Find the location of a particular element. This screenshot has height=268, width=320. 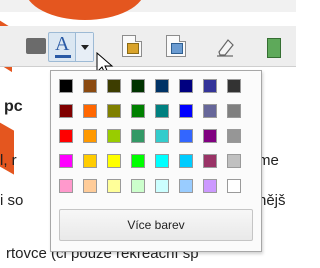

font-color-letter-icon: A is located at coordinates (62, 44).